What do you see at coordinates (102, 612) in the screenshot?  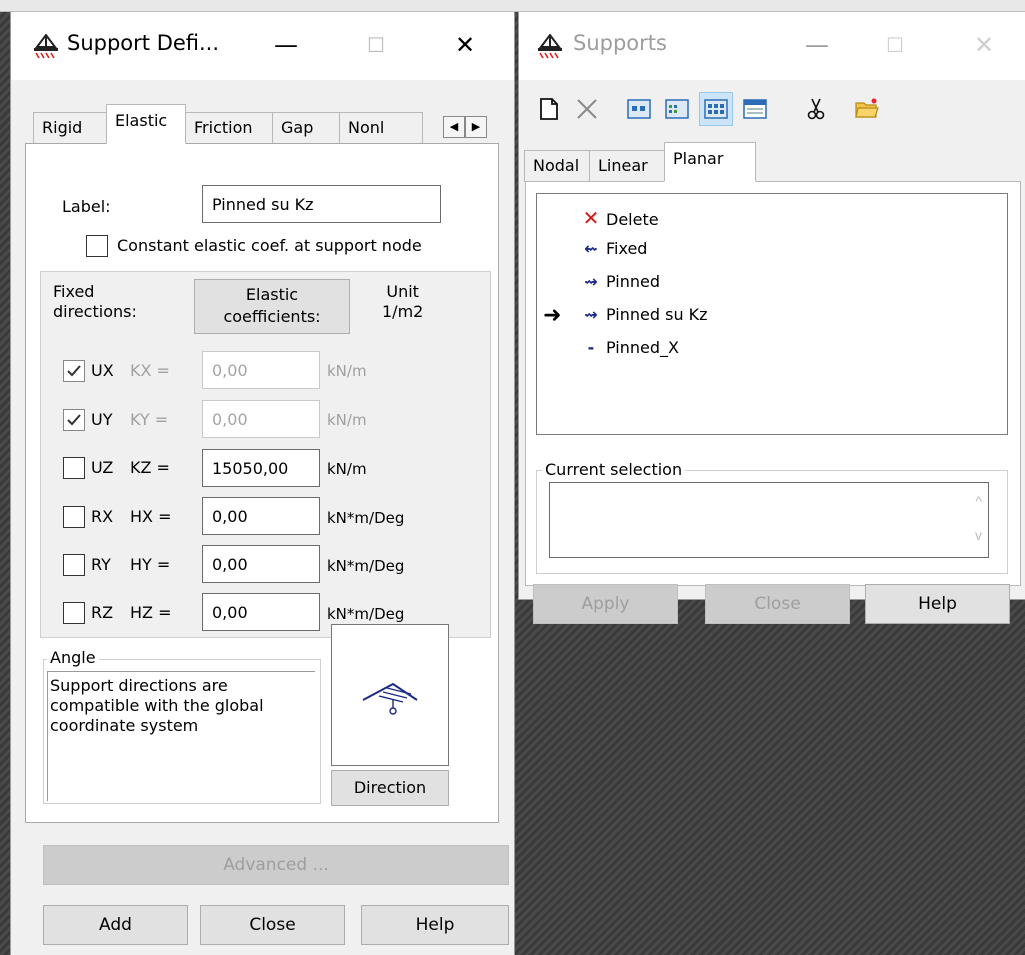 I see `rz-label: RZ` at bounding box center [102, 612].